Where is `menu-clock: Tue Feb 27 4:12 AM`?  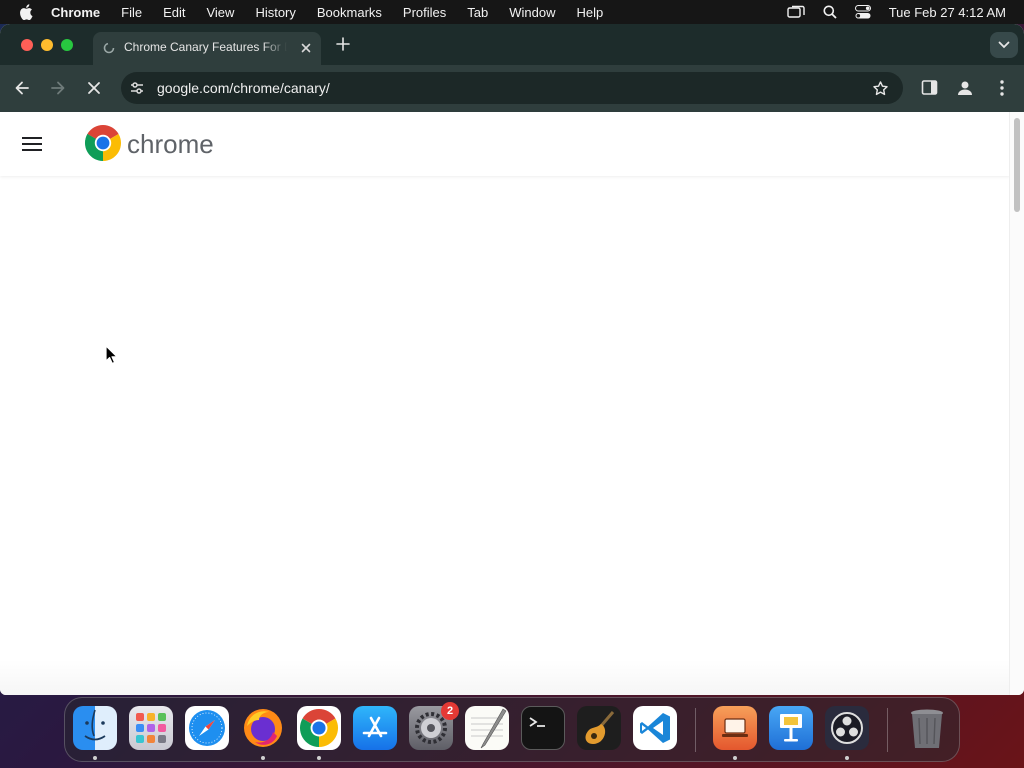
menu-clock: Tue Feb 27 4:12 AM is located at coordinates (947, 12).